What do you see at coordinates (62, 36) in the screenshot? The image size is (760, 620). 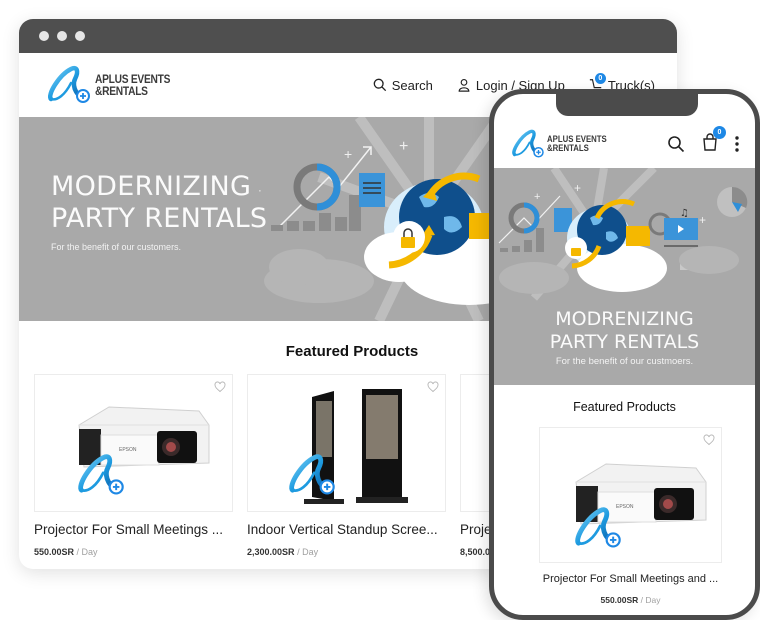 I see `window-control-minimize` at bounding box center [62, 36].